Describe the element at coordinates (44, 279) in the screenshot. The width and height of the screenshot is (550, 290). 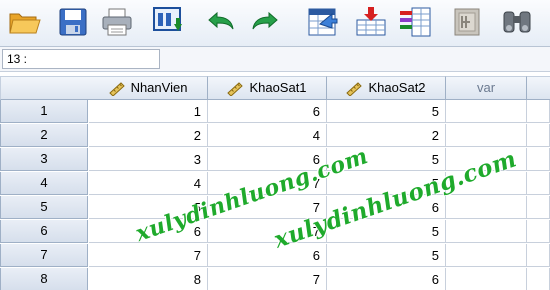
I see `row-number: 8` at that location.